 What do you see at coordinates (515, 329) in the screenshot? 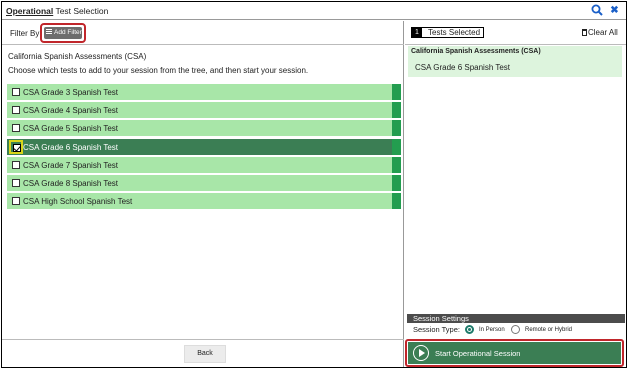
I see `radio-remote-hybrid` at bounding box center [515, 329].